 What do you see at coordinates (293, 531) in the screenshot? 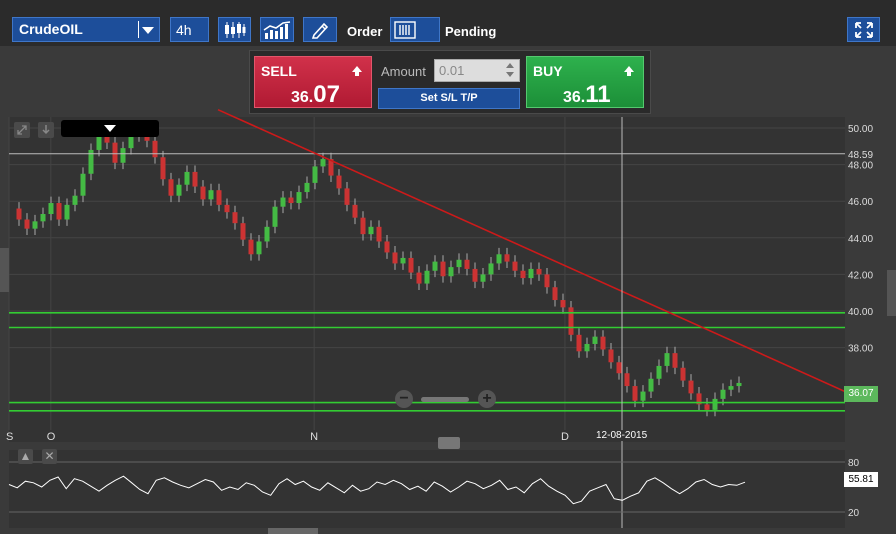
I see `bottom-panel-toggle` at bounding box center [293, 531].